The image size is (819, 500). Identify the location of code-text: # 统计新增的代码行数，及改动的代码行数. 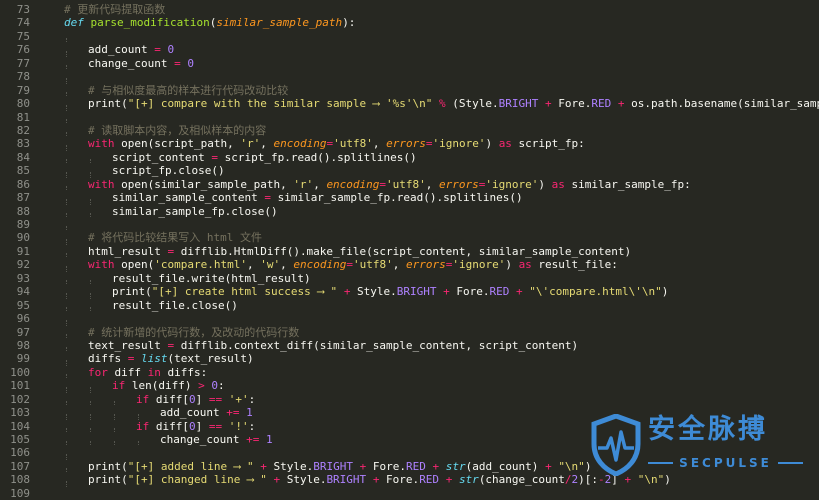
(424, 332).